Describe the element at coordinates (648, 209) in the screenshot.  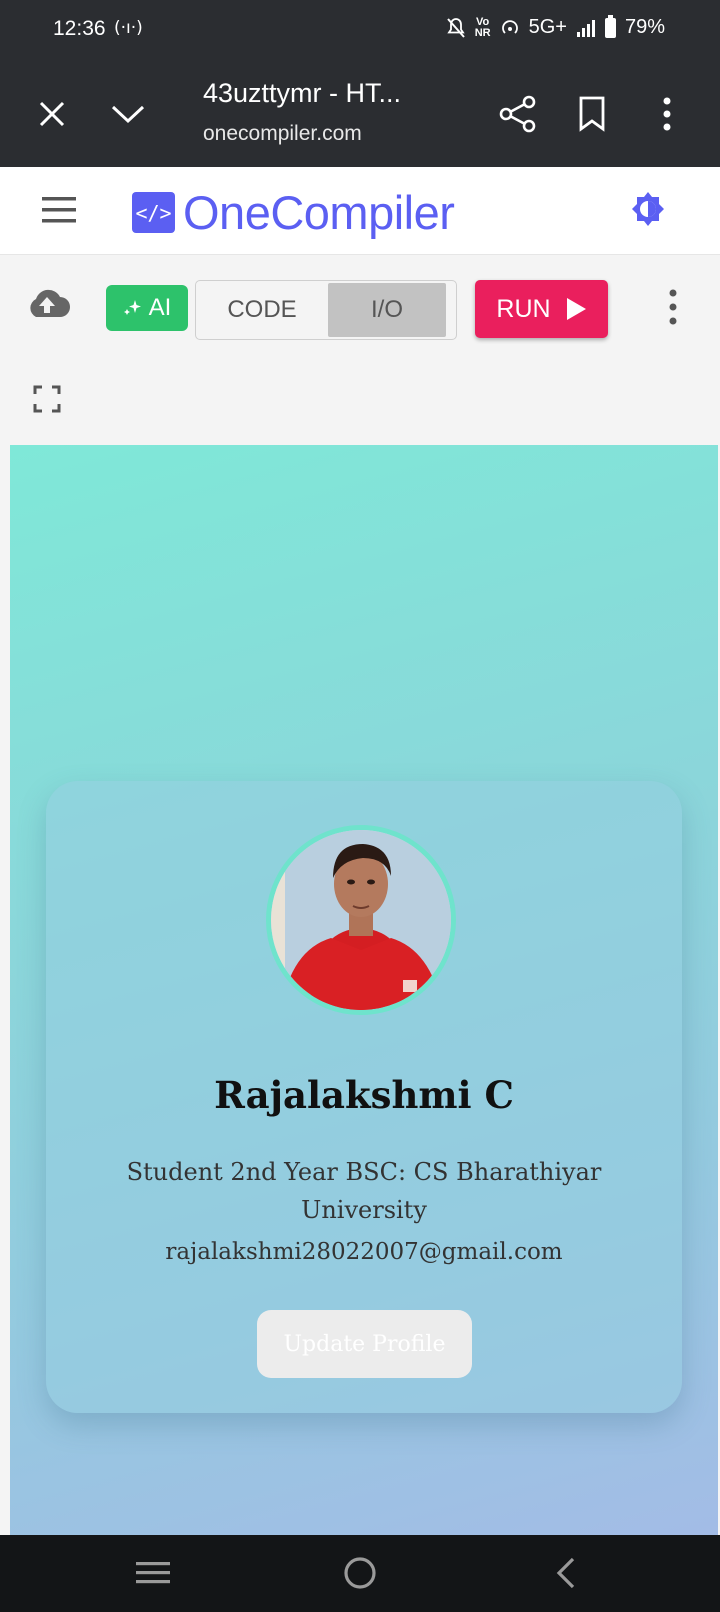
I see `theme-toggle-icon` at that location.